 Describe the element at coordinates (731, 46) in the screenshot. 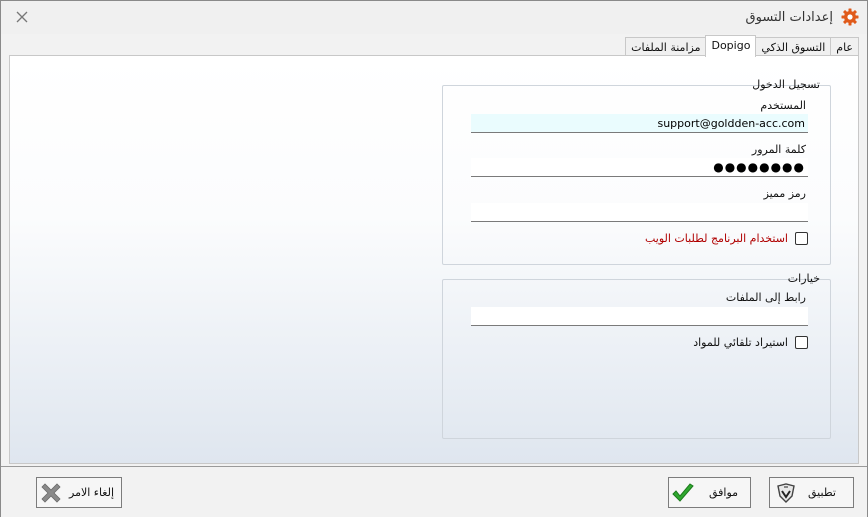

I see `tab-dopigo: Dopigo` at that location.